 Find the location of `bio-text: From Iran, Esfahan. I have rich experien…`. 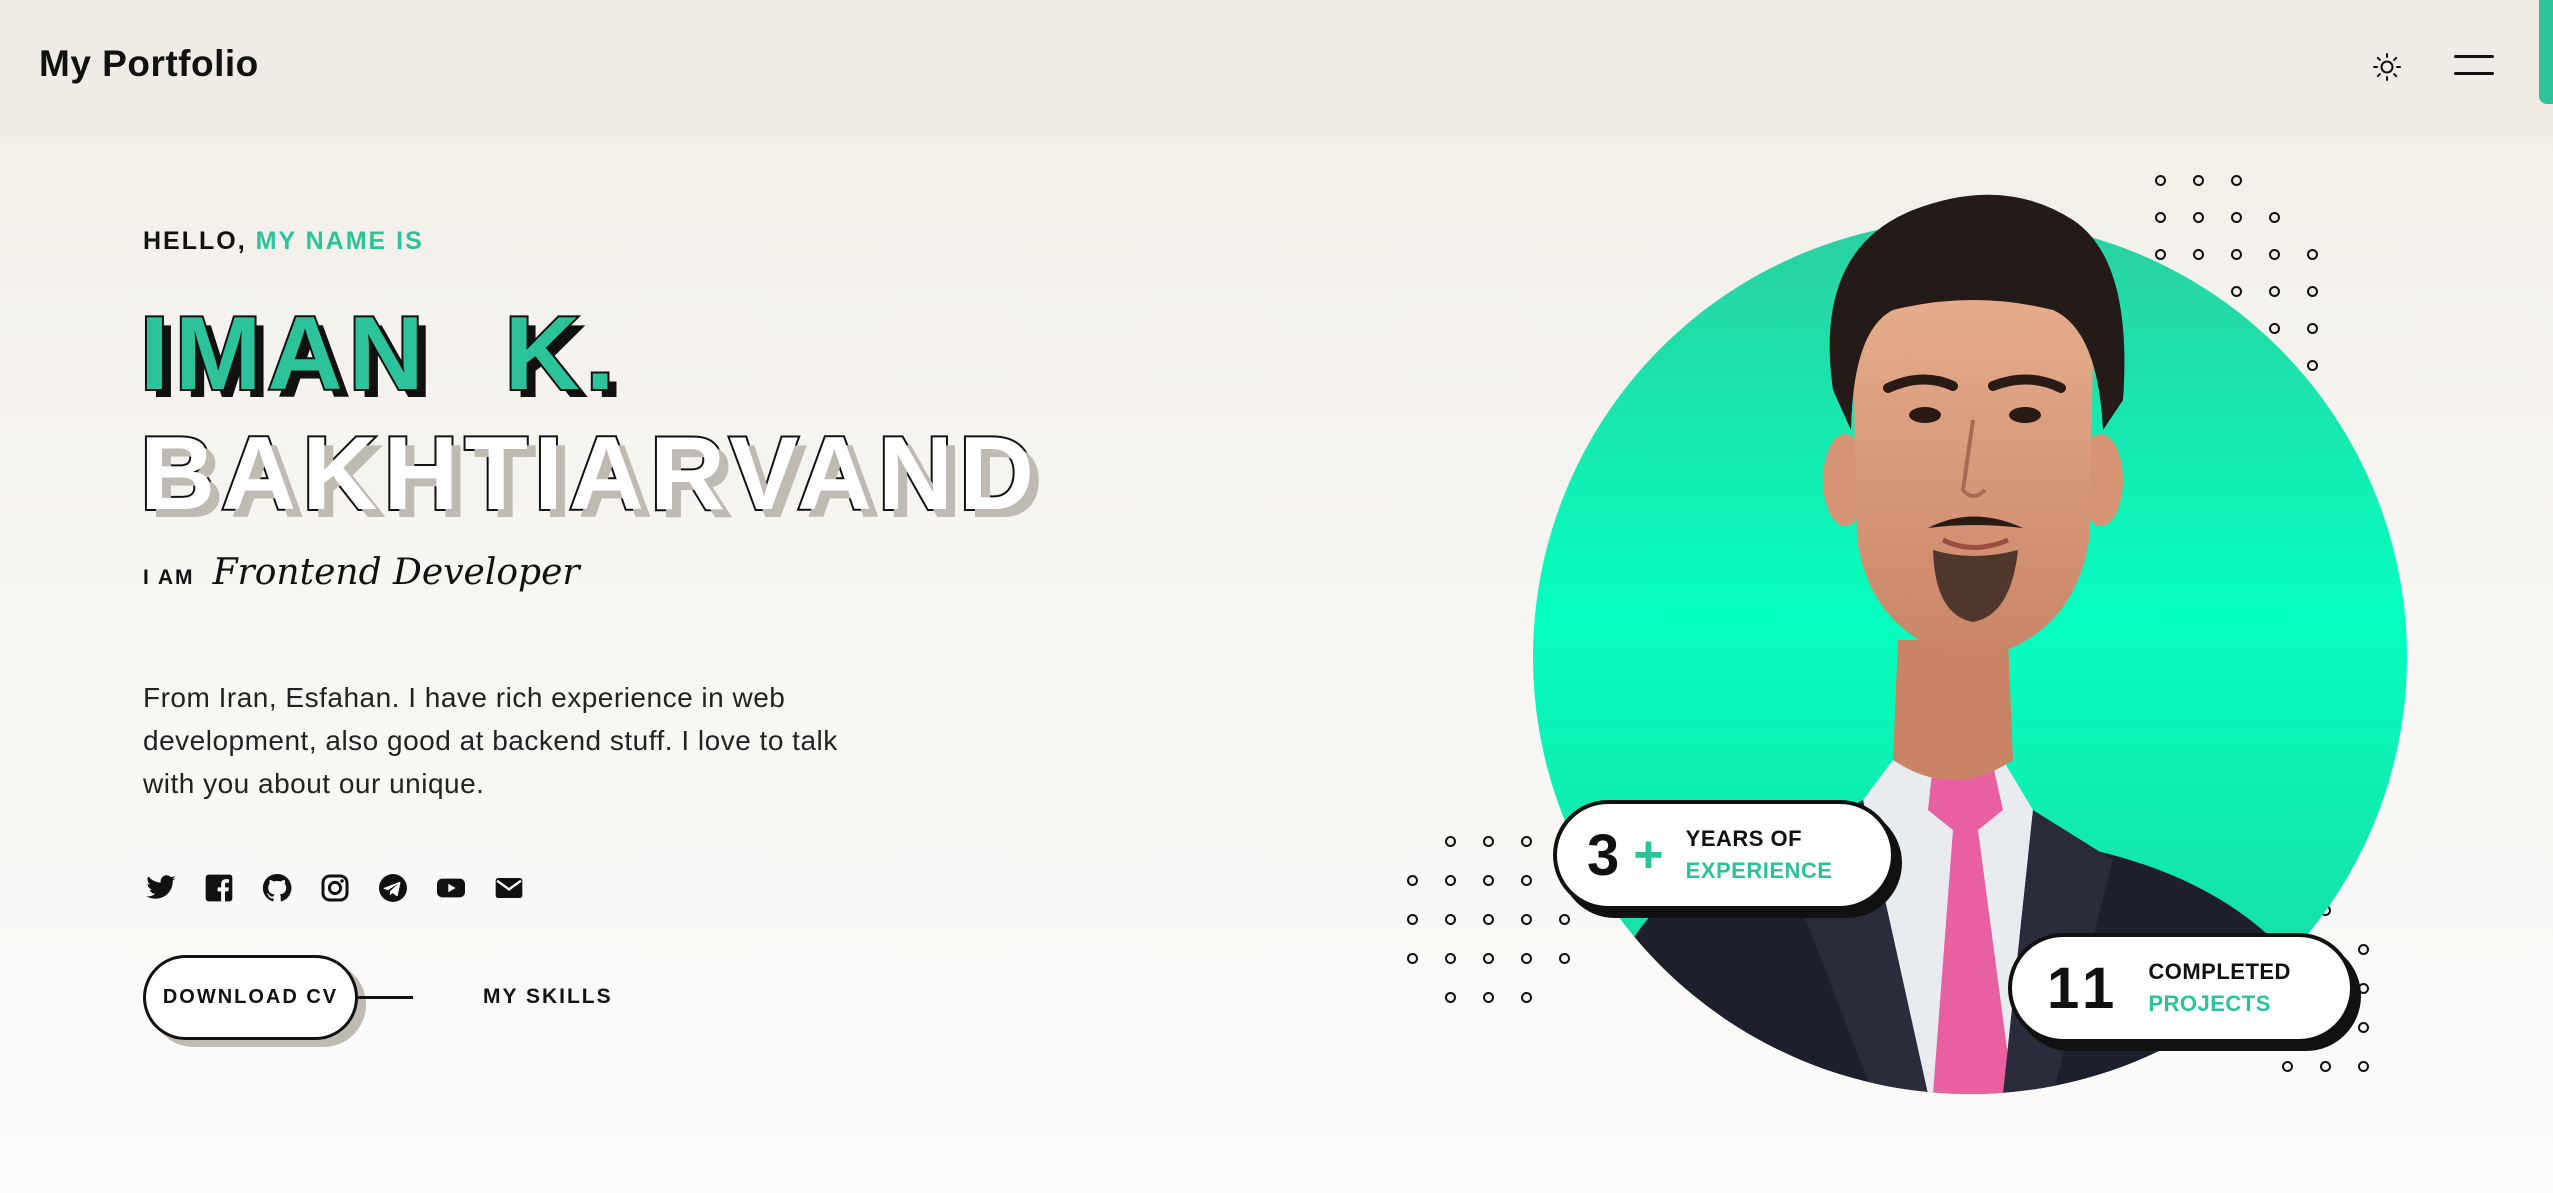

bio-text: From Iran, Esfahan. I have rich experien… is located at coordinates (490, 740).